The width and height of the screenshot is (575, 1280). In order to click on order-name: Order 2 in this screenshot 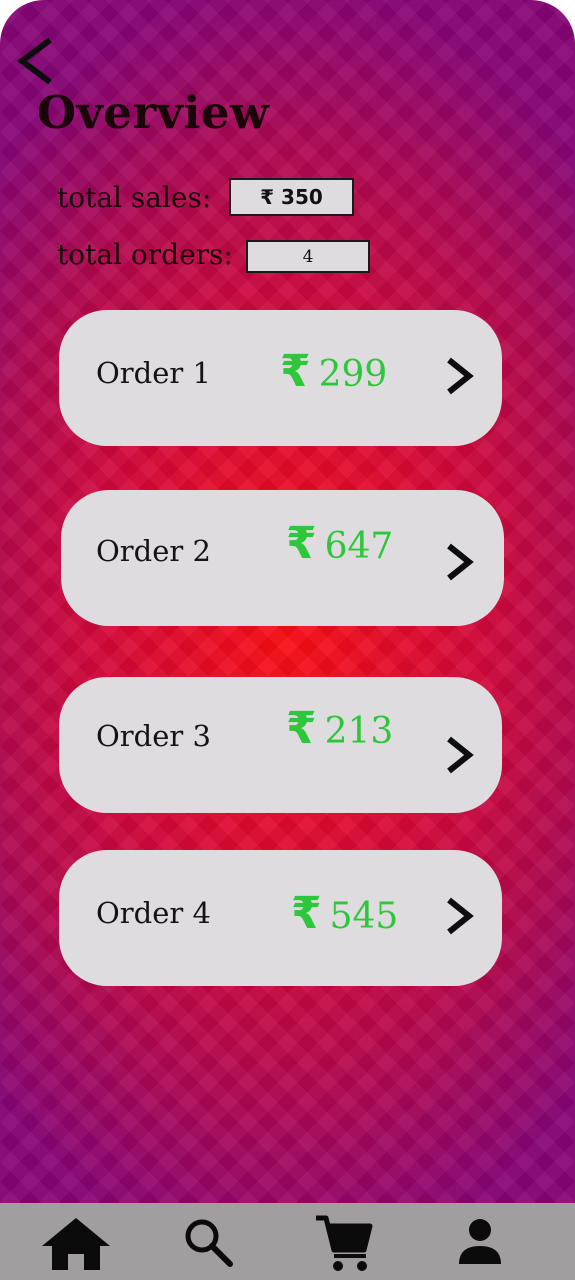, I will do `click(153, 551)`.